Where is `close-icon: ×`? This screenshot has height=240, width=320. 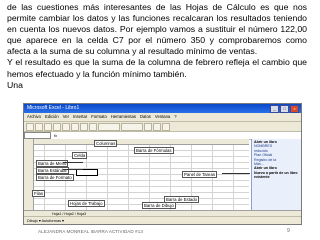
close-icon: × is located at coordinates (294, 109).